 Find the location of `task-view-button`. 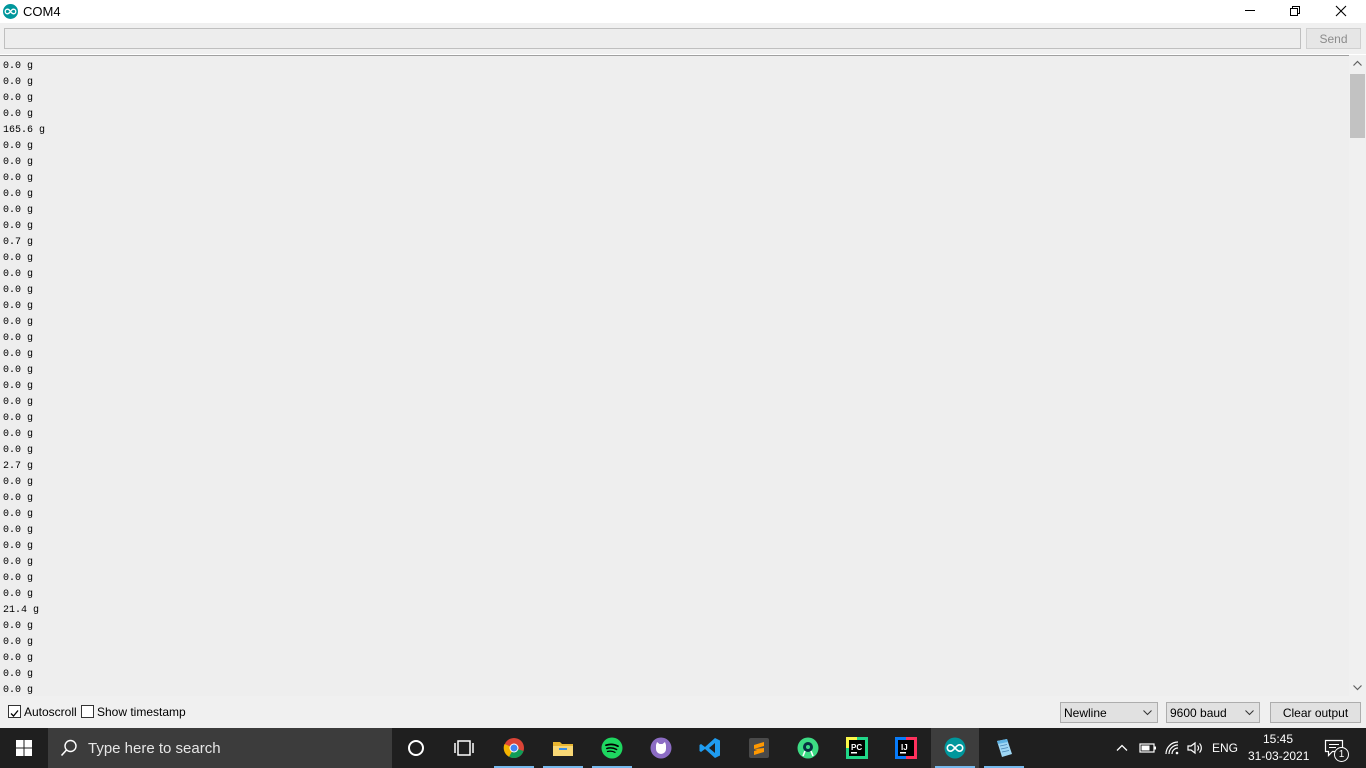

task-view-button is located at coordinates (464, 748).